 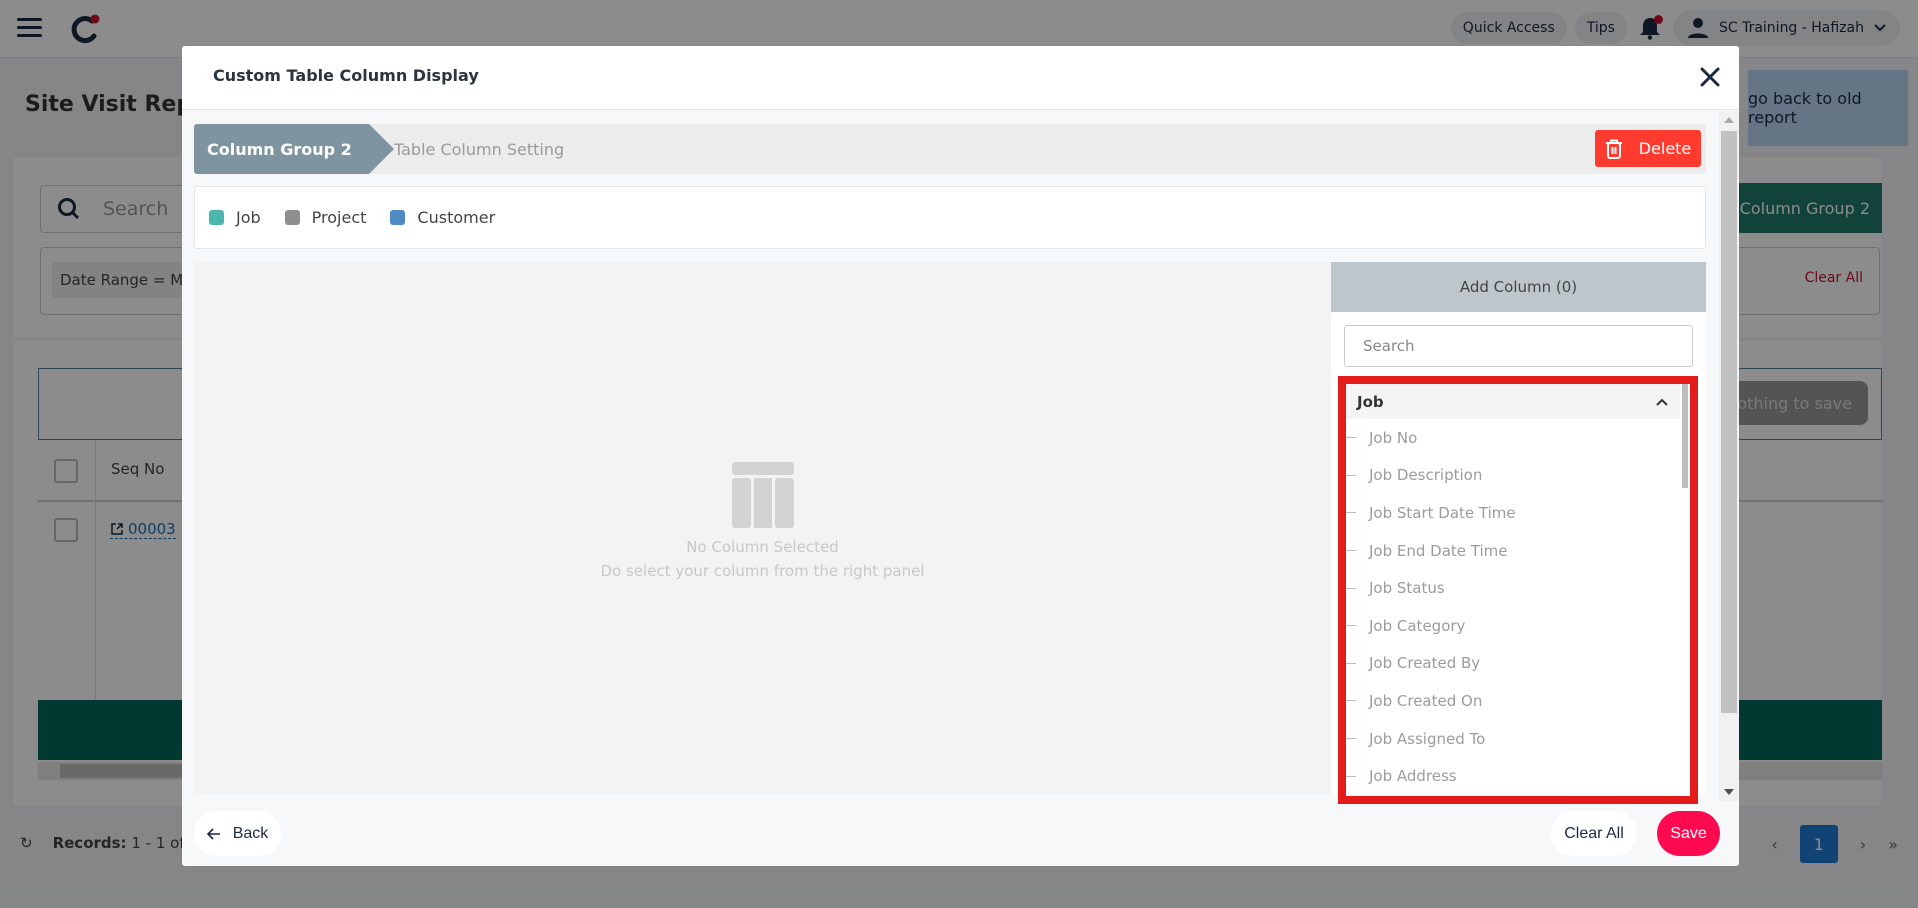 I want to click on empty-state-title: No Column Selected, so click(x=762, y=547).